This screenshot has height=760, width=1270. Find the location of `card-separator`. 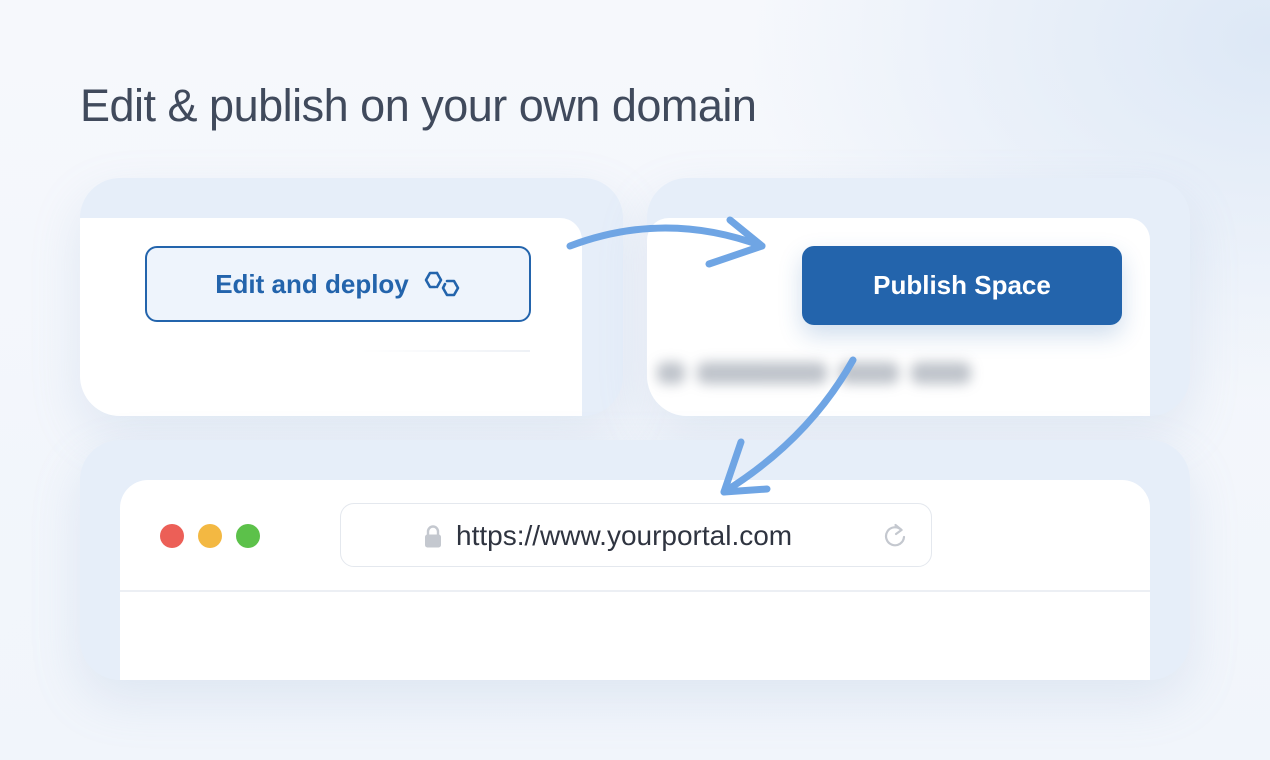

card-separator is located at coordinates (445, 351).